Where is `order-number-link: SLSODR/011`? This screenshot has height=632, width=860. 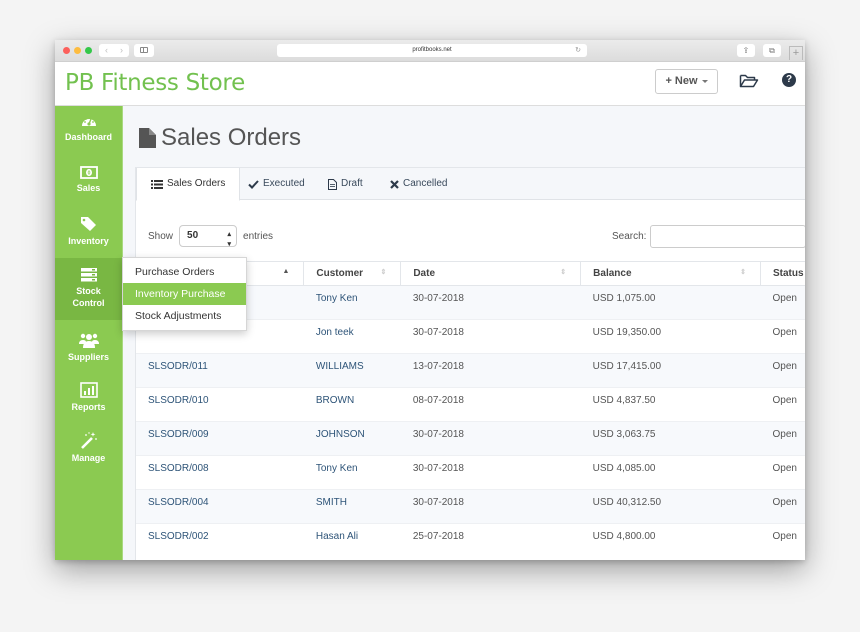 order-number-link: SLSODR/011 is located at coordinates (220, 370).